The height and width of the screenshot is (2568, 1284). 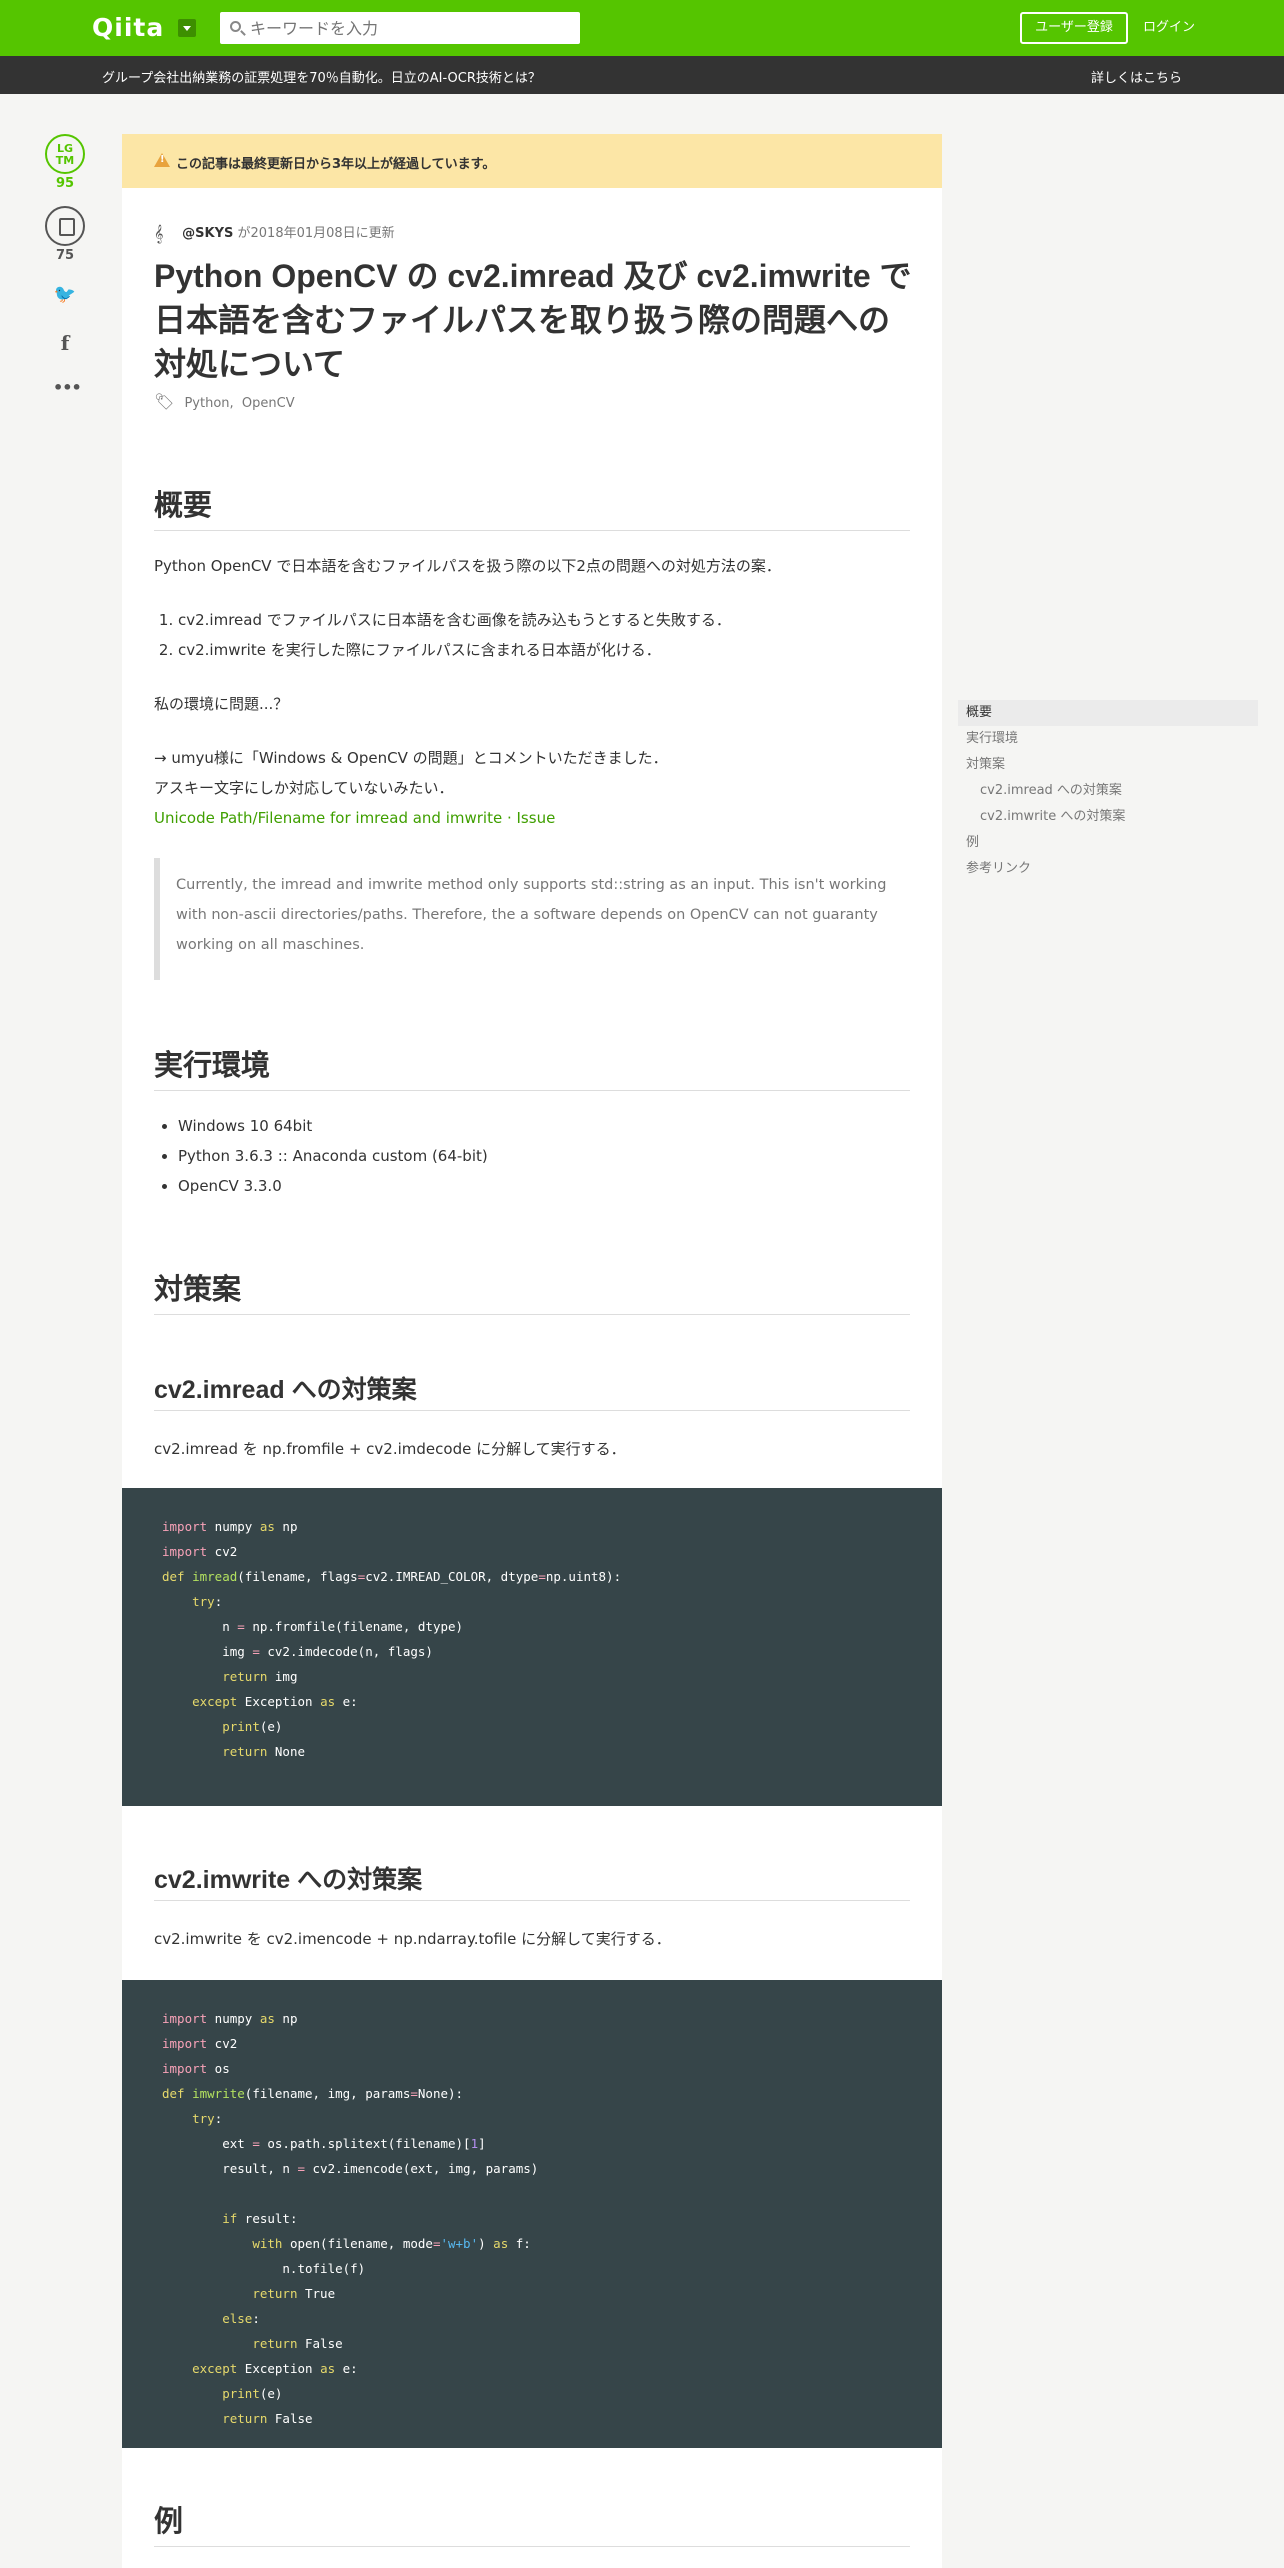 I want to click on lgtm-count: 95, so click(x=65, y=183).